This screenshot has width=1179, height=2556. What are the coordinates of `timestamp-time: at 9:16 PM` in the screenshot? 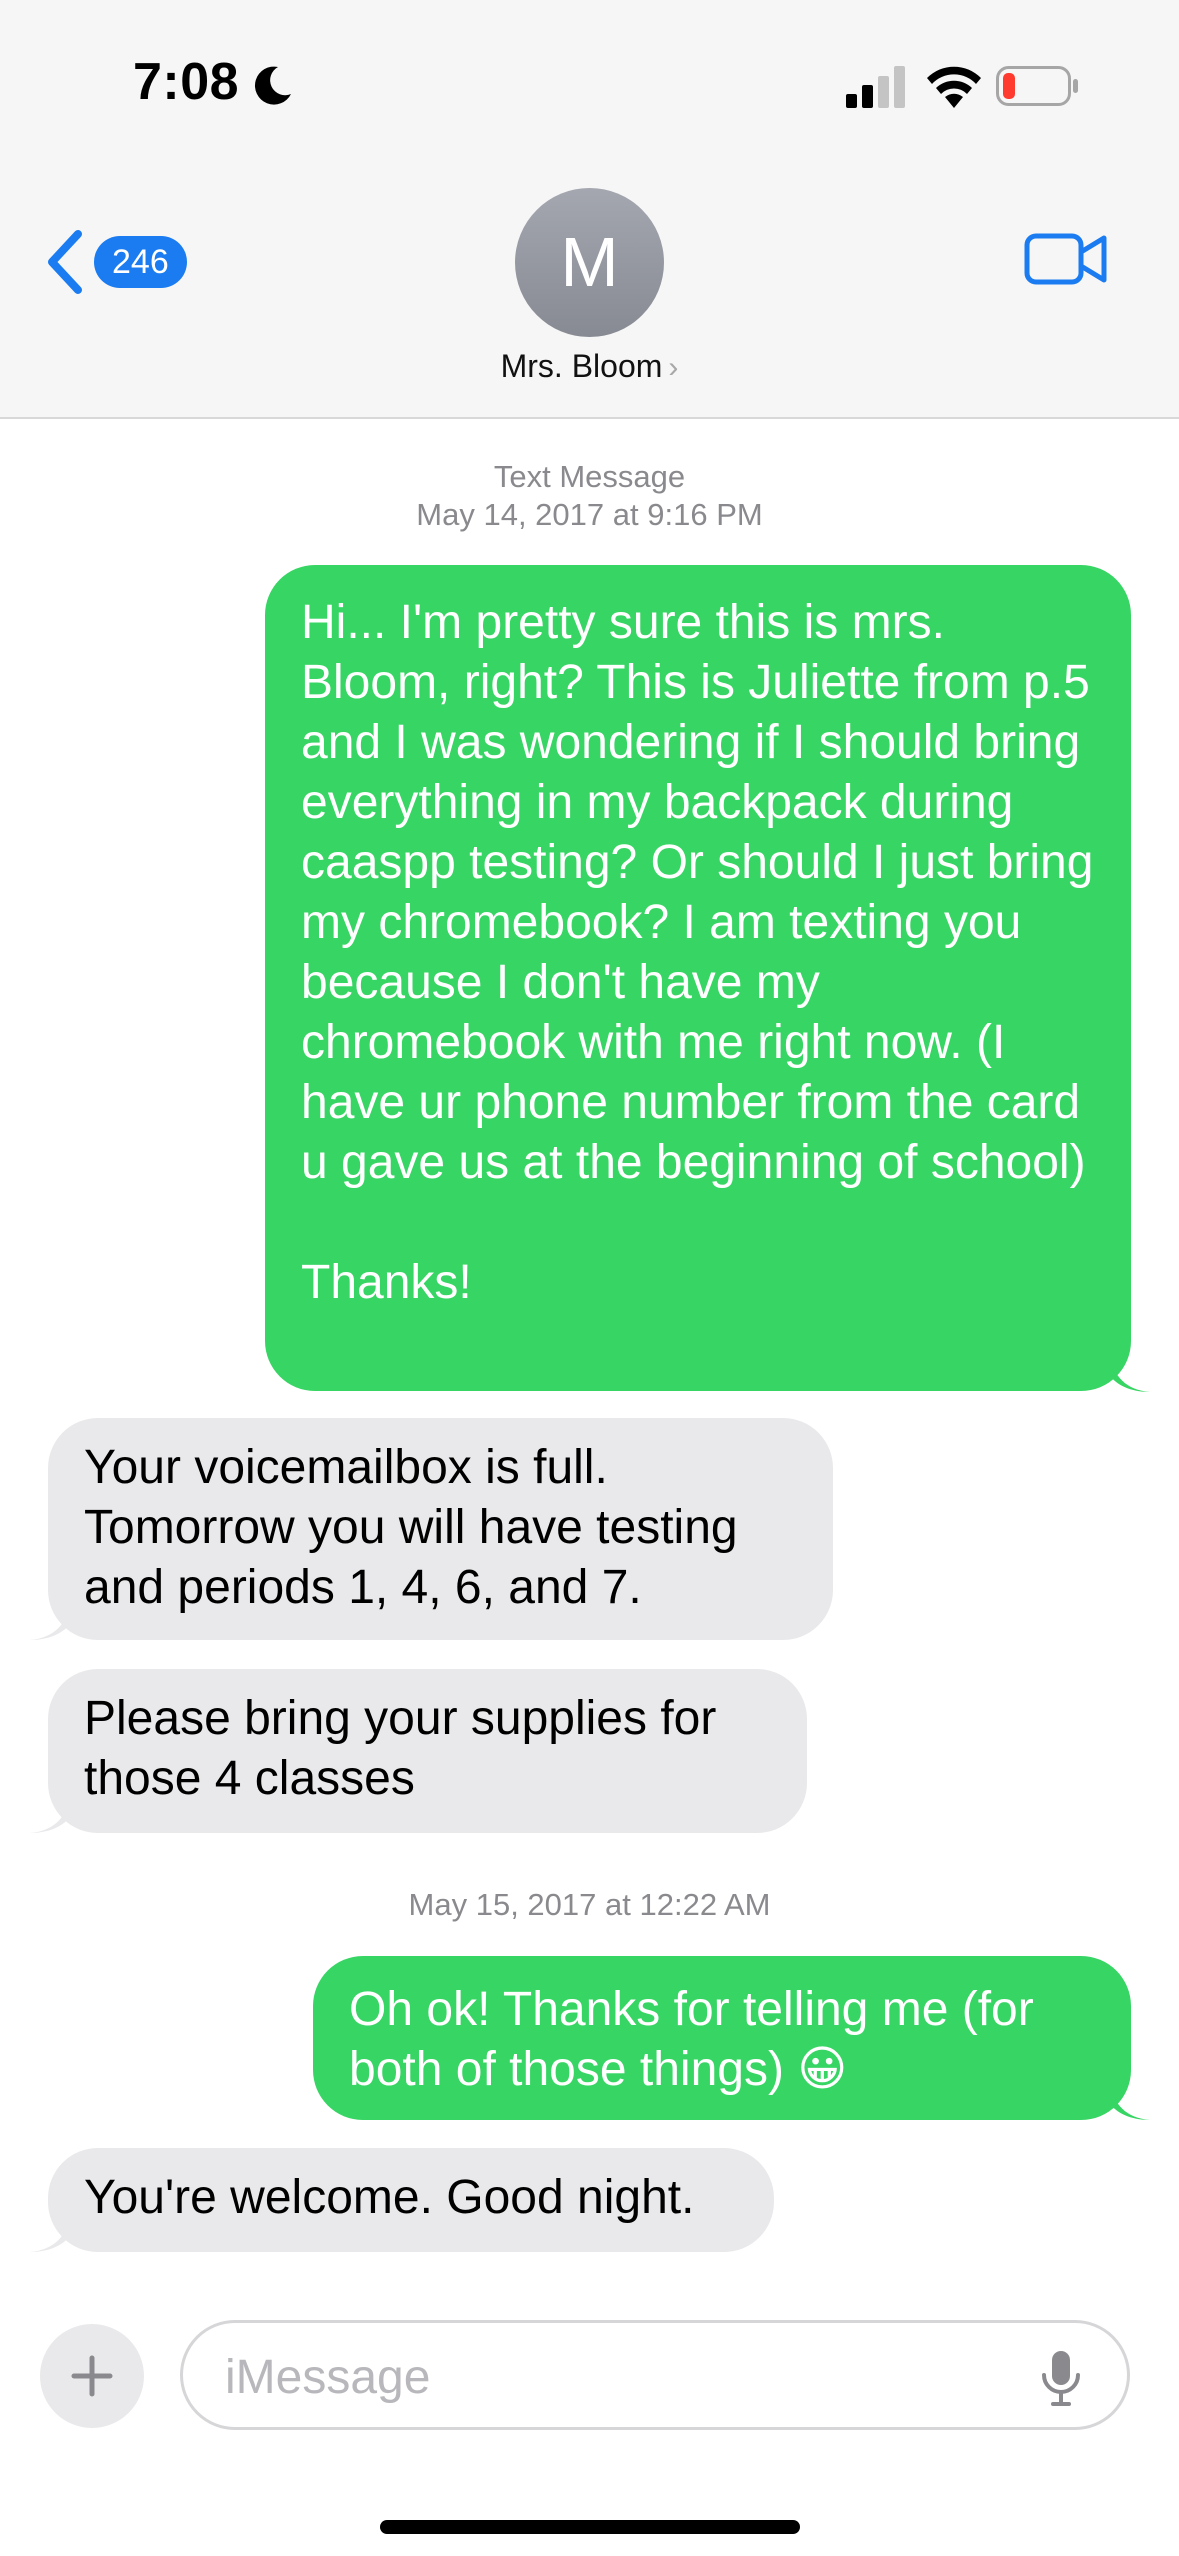 It's located at (687, 514).